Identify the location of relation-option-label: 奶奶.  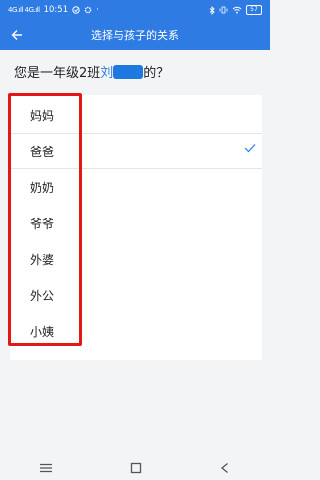
(42, 187).